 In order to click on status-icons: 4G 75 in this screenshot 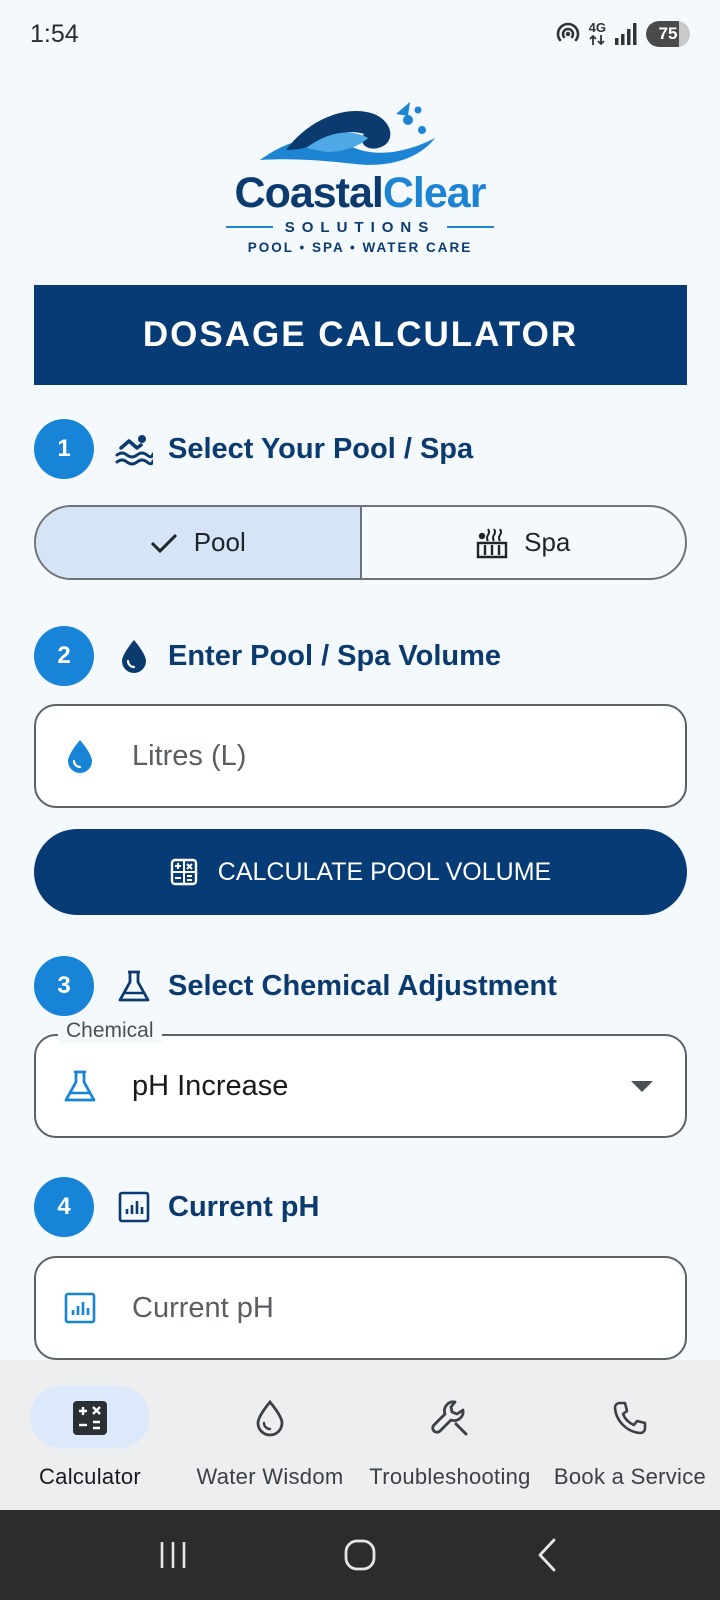, I will do `click(622, 34)`.